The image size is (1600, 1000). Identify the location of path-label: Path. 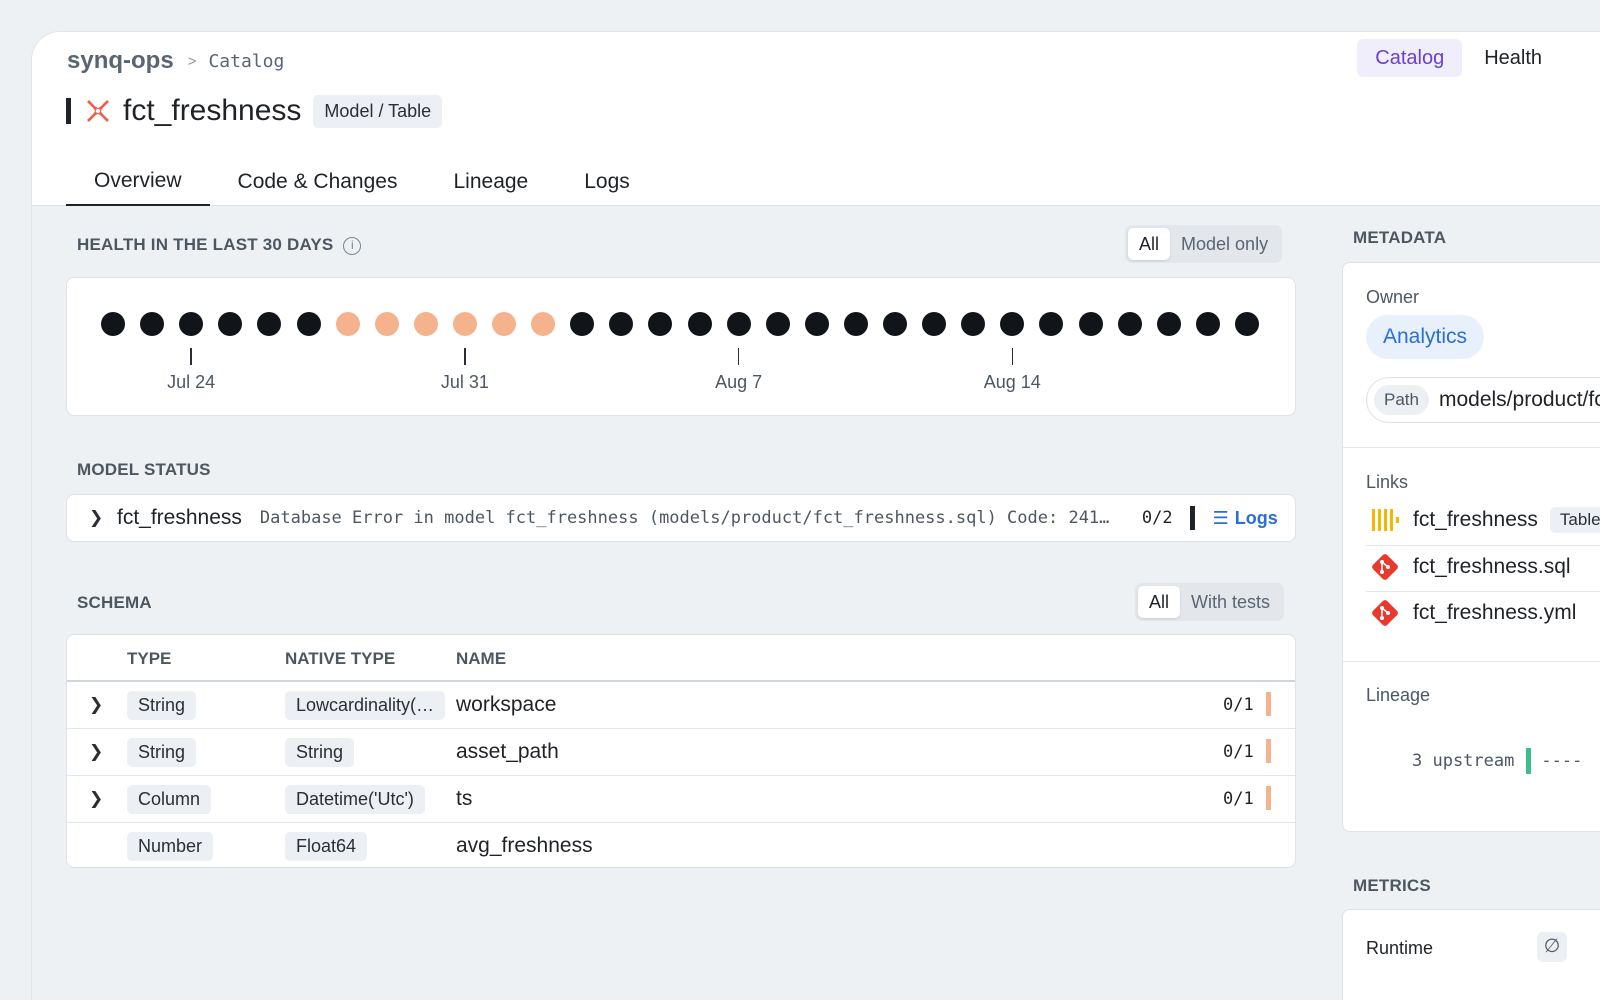
(1401, 400).